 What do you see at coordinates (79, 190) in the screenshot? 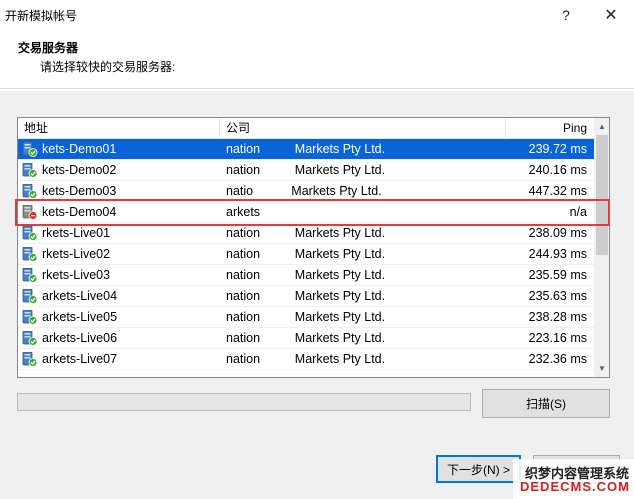
I see `server-address-text: kets-Demo03` at bounding box center [79, 190].